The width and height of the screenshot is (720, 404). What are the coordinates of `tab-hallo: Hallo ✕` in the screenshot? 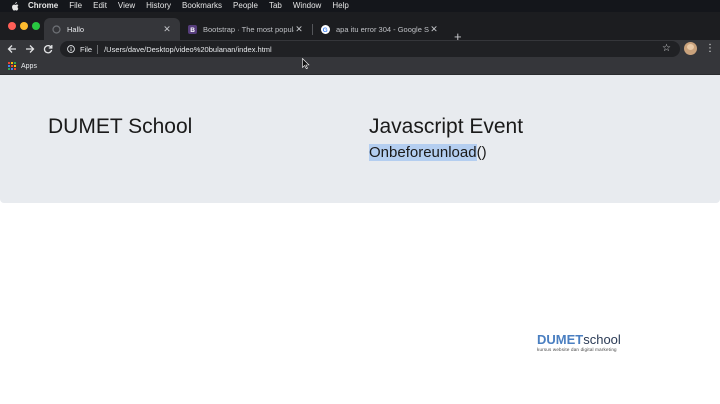 It's located at (112, 29).